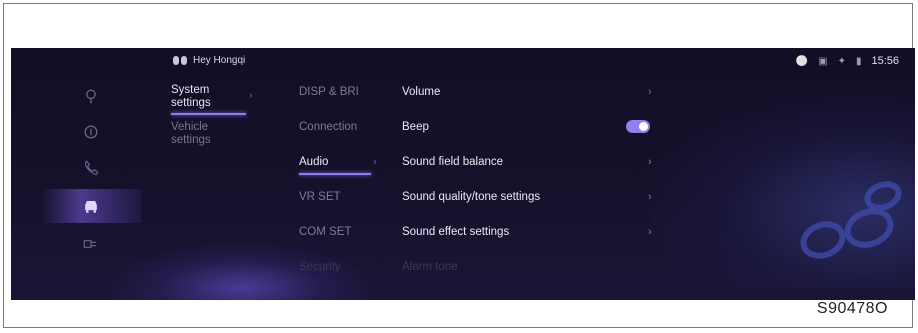  Describe the element at coordinates (532, 136) in the screenshot. I see `audio-beep: Beep` at that location.